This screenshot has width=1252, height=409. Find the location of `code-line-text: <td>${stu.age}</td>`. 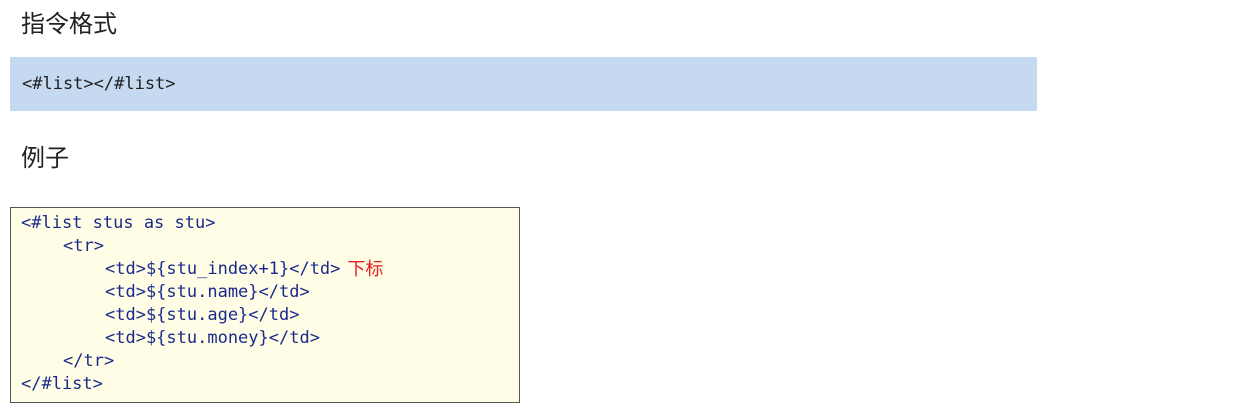

code-line-text: <td>${stu.age}</td> is located at coordinates (202, 315).